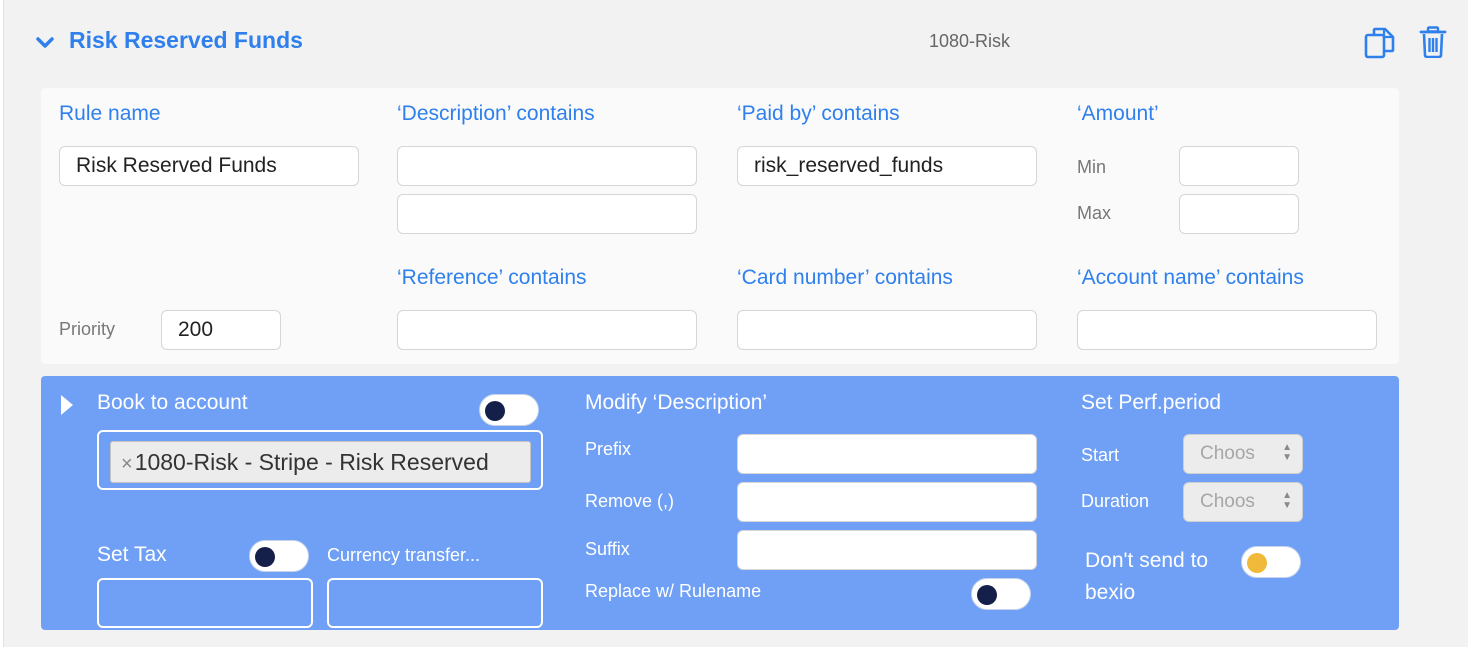 The image size is (1468, 647). What do you see at coordinates (1092, 167) in the screenshot?
I see `amount-min-label: Min` at bounding box center [1092, 167].